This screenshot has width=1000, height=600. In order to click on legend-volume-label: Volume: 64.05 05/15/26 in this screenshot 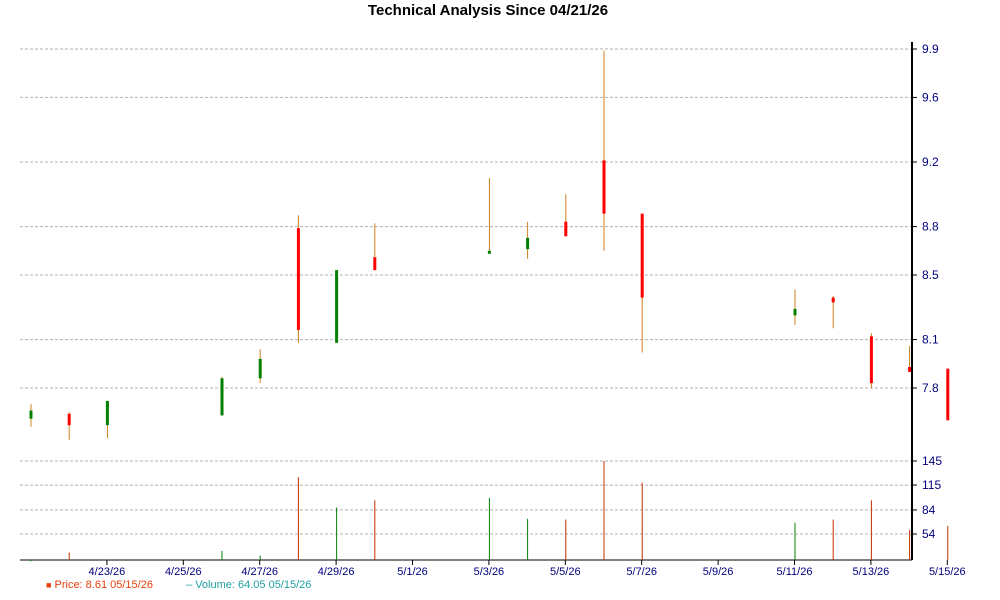, I will do `click(253, 585)`.